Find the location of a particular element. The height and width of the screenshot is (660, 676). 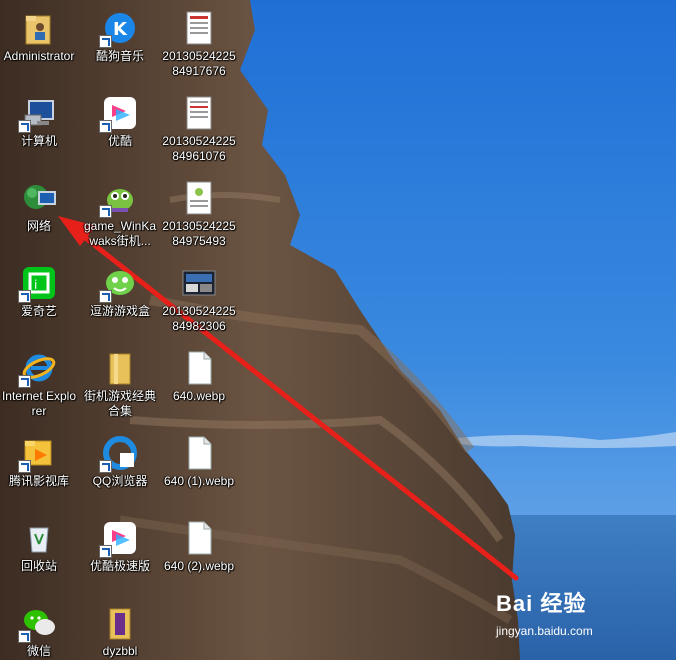

iqiyi-icon: i is located at coordinates (37, 284).